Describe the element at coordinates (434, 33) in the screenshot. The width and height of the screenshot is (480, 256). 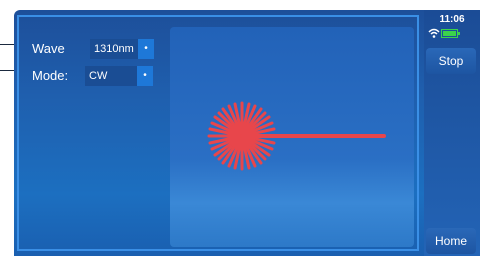
I see `wifi-icon` at that location.